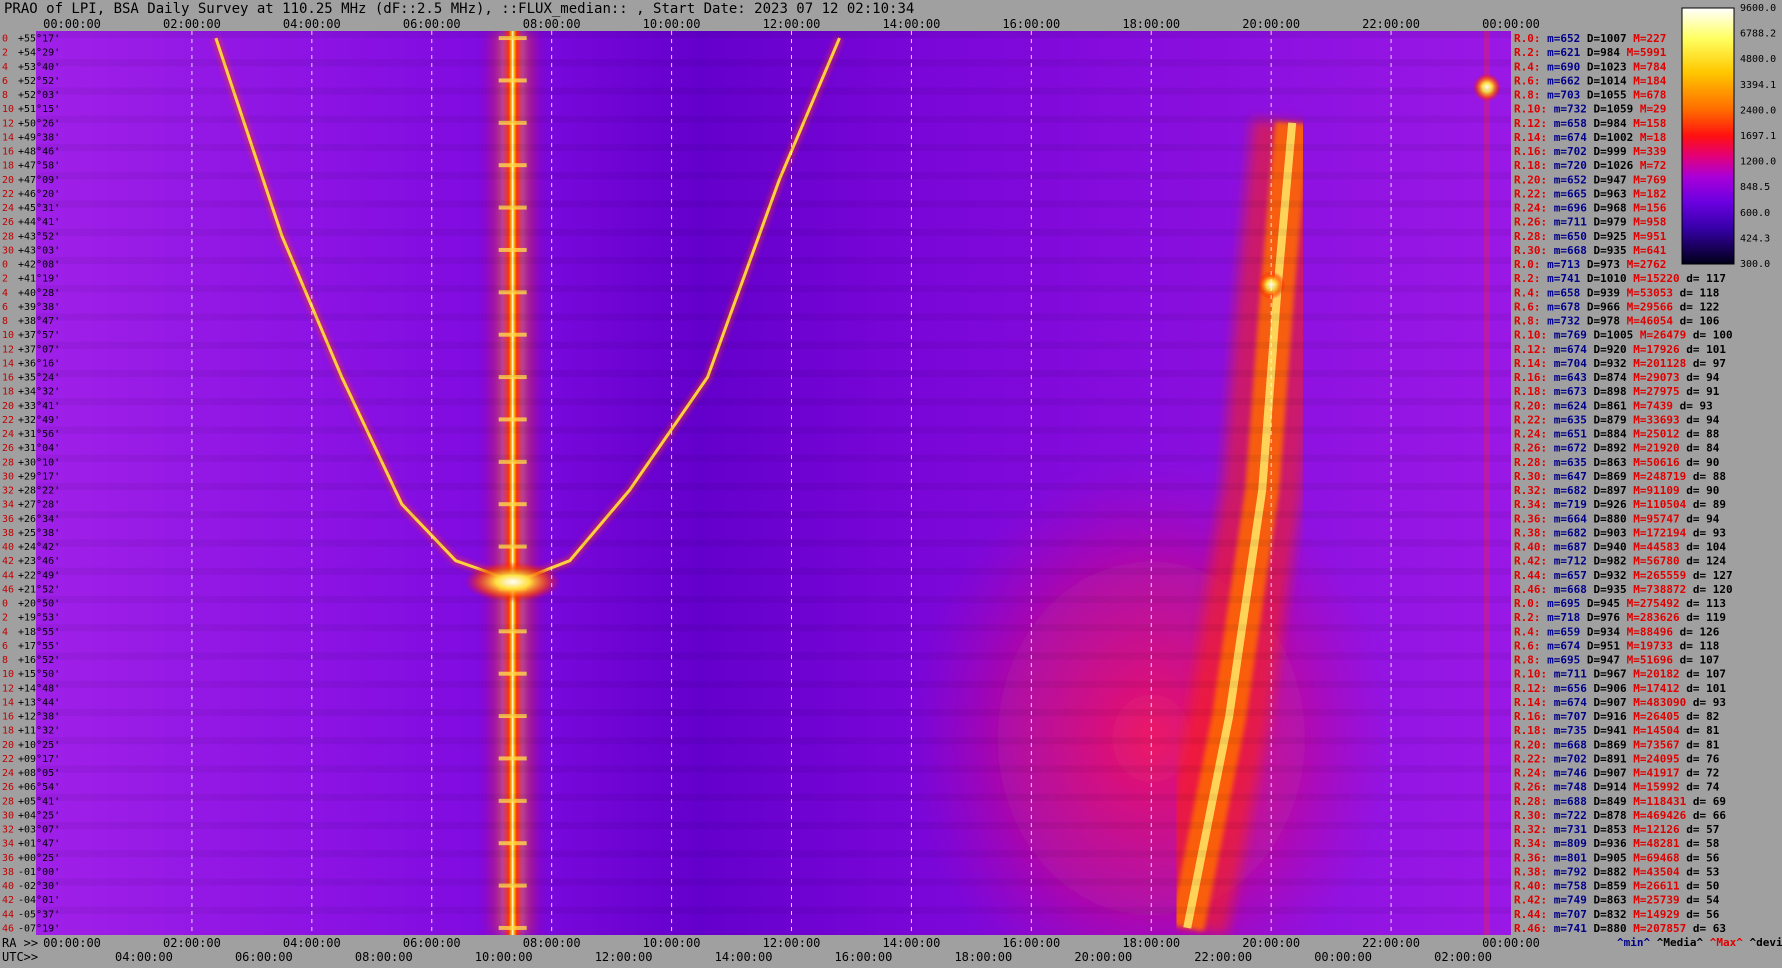 This screenshot has height=968, width=1782. I want to click on stats-row: R.36: m=801 D=905 M=69468 d= 56, so click(1617, 857).